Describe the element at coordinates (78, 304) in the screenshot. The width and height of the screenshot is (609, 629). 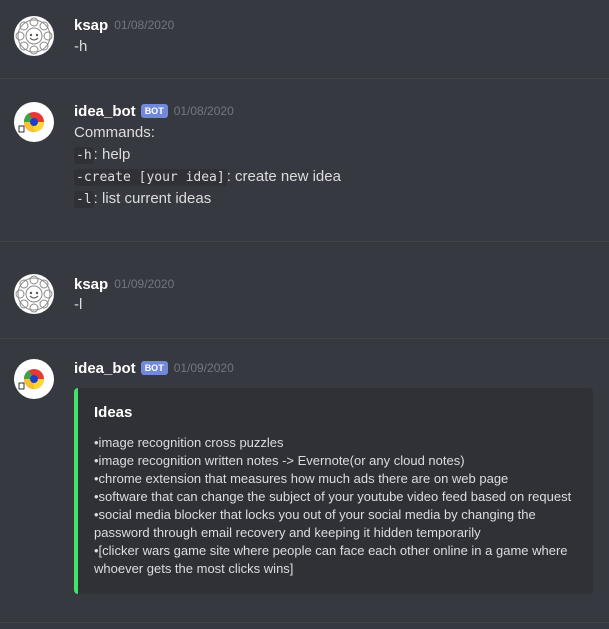
I see `message-text: -l` at that location.